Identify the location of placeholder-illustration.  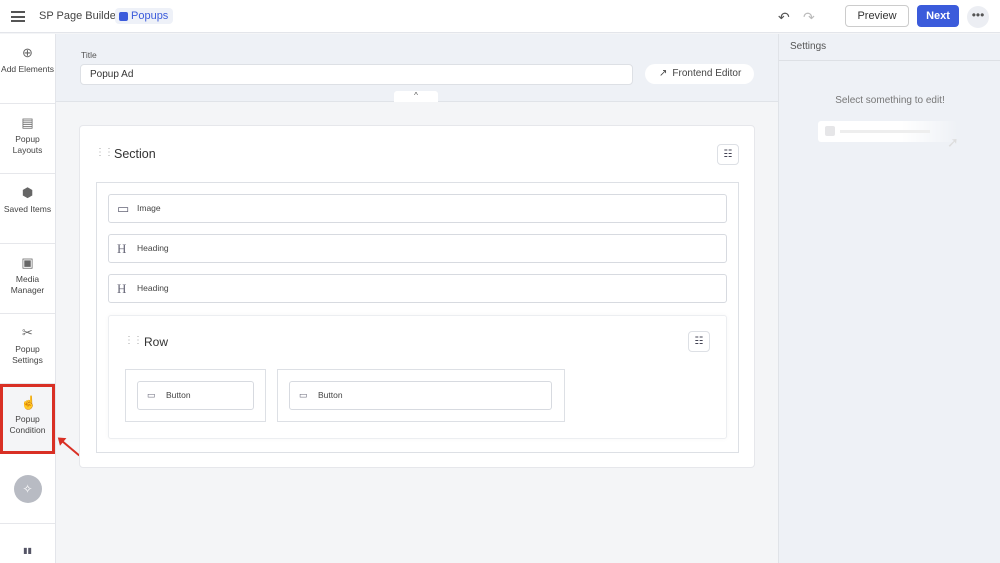
(888, 131).